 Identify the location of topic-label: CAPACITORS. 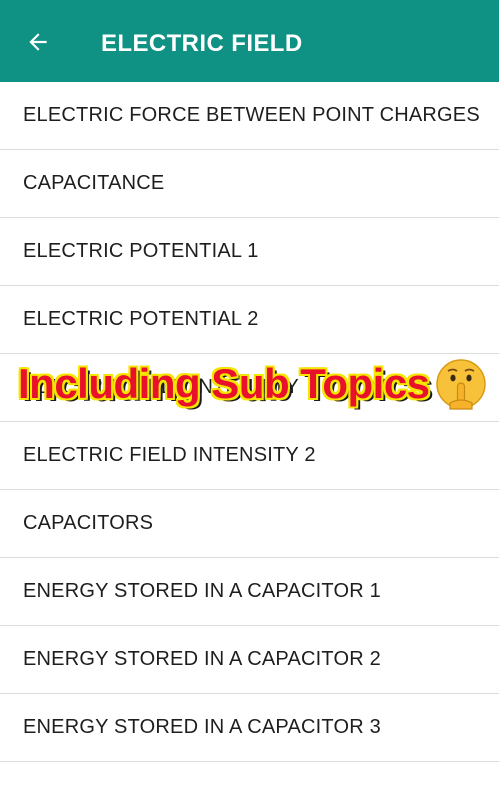
(88, 523).